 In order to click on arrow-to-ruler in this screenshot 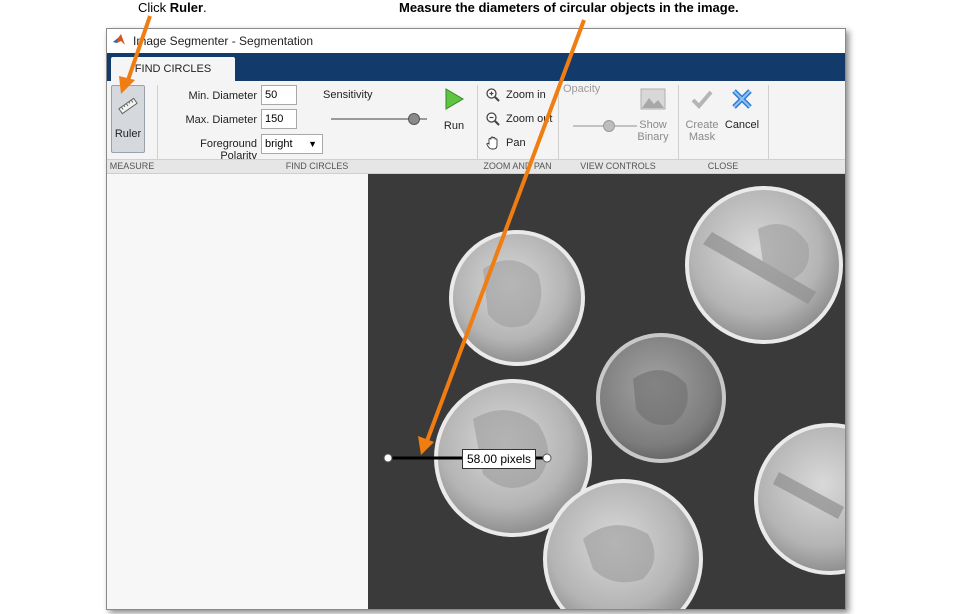, I will do `click(135, 54)`.